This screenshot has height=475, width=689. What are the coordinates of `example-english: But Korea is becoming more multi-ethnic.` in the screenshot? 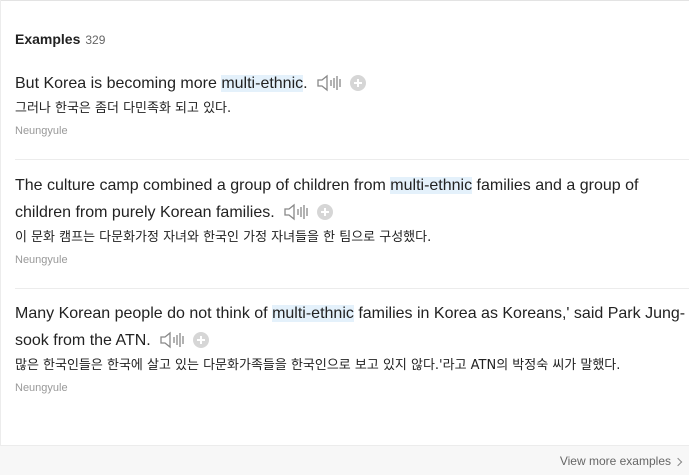 It's located at (352, 83).